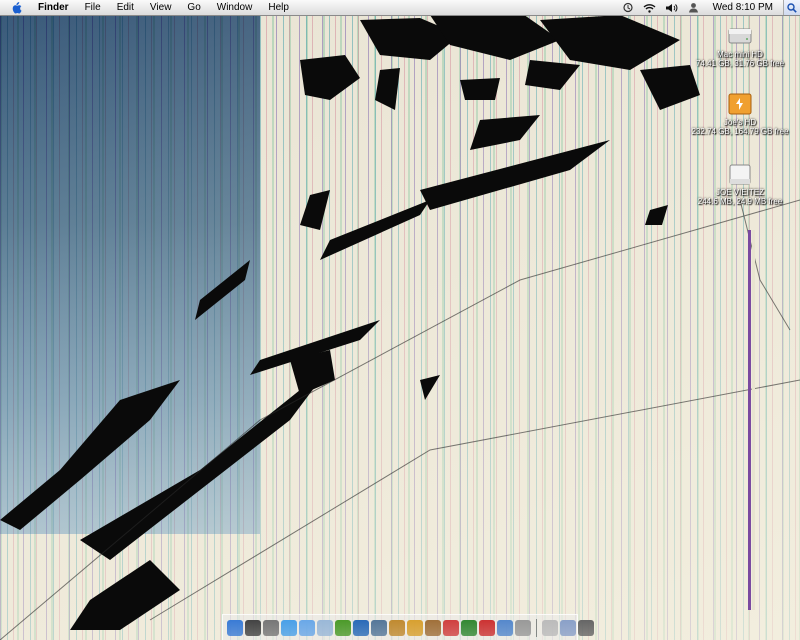  Describe the element at coordinates (650, 8) in the screenshot. I see `wifi-icon` at that location.